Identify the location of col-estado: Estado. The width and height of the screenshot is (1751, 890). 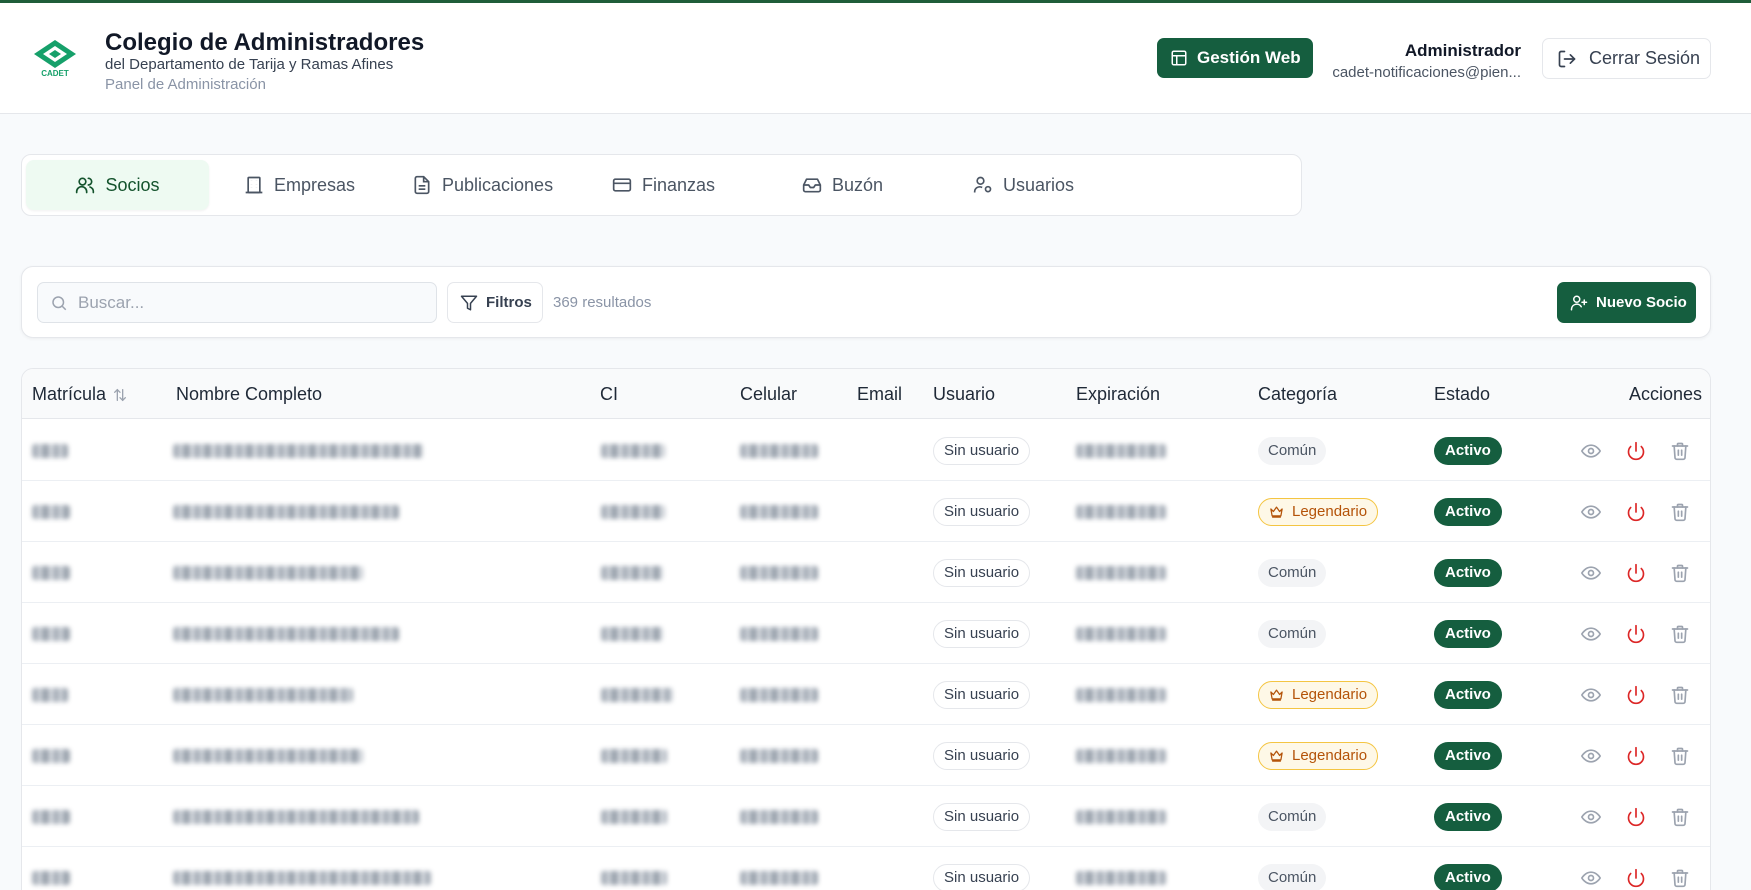
(1462, 394).